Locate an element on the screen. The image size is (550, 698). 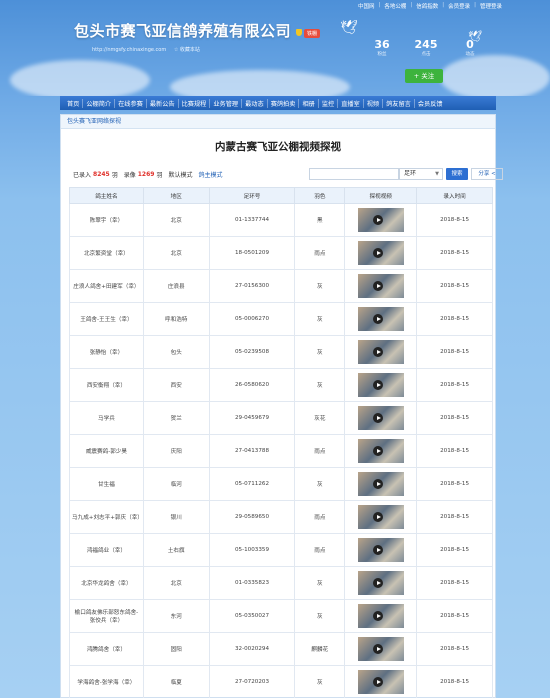
ring-select-value: 足环 is located at coordinates (410, 173).